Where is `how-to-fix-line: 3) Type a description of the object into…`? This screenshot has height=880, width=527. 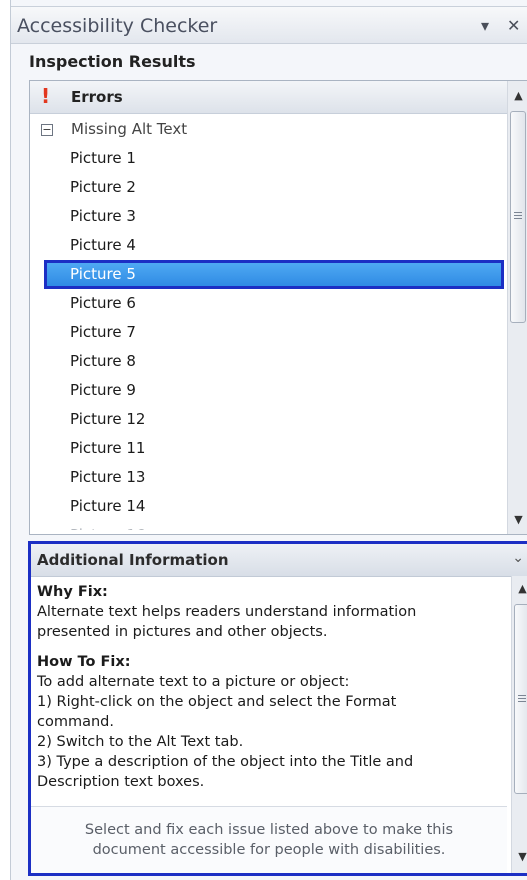 how-to-fix-line: 3) Type a description of the object into… is located at coordinates (225, 762).